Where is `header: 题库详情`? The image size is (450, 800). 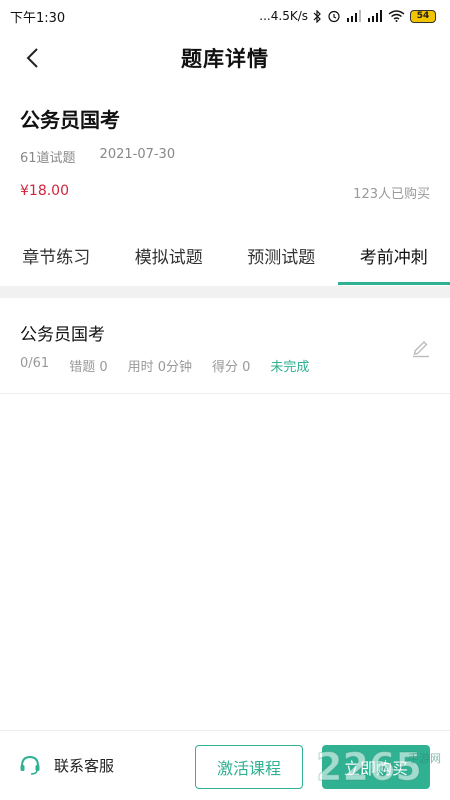 header: 题库详情 is located at coordinates (225, 58).